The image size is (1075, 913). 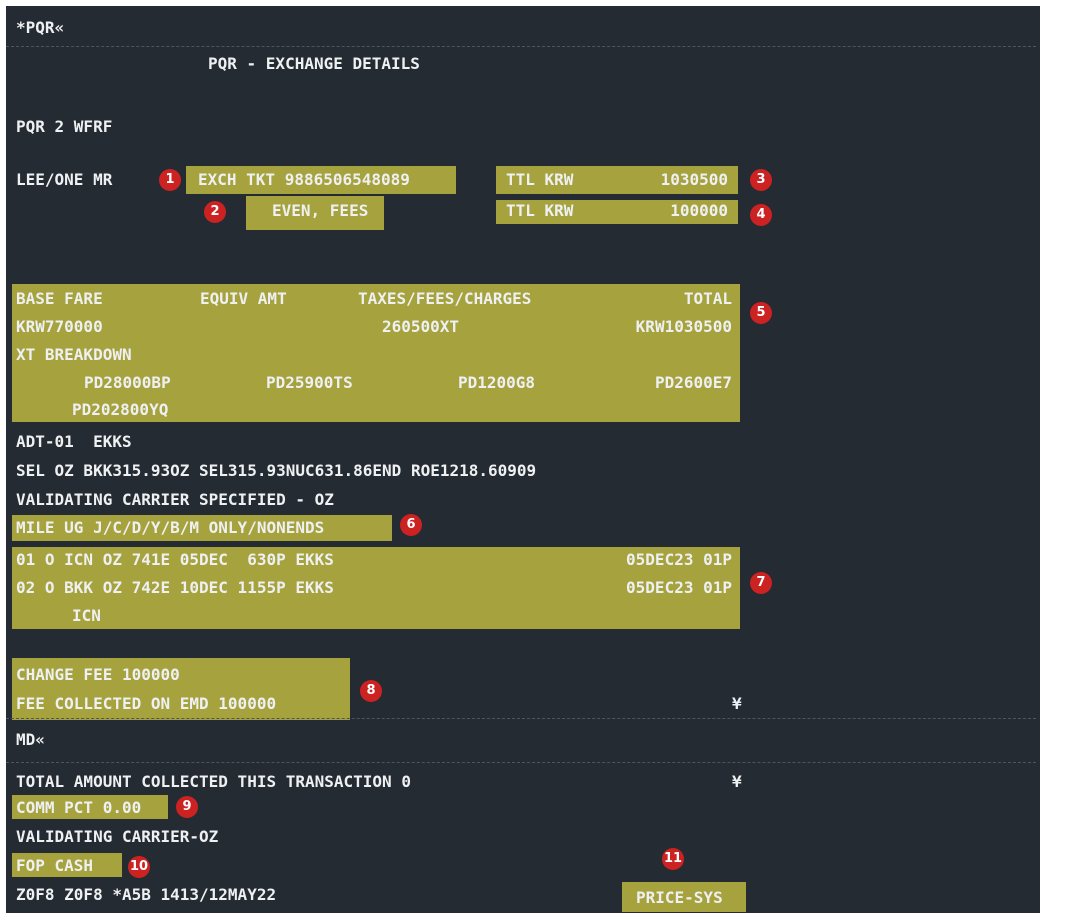 What do you see at coordinates (146, 894) in the screenshot?
I see `agent-line: Z0F8 Z0F8 *A5B 1413/12MAY22` at bounding box center [146, 894].